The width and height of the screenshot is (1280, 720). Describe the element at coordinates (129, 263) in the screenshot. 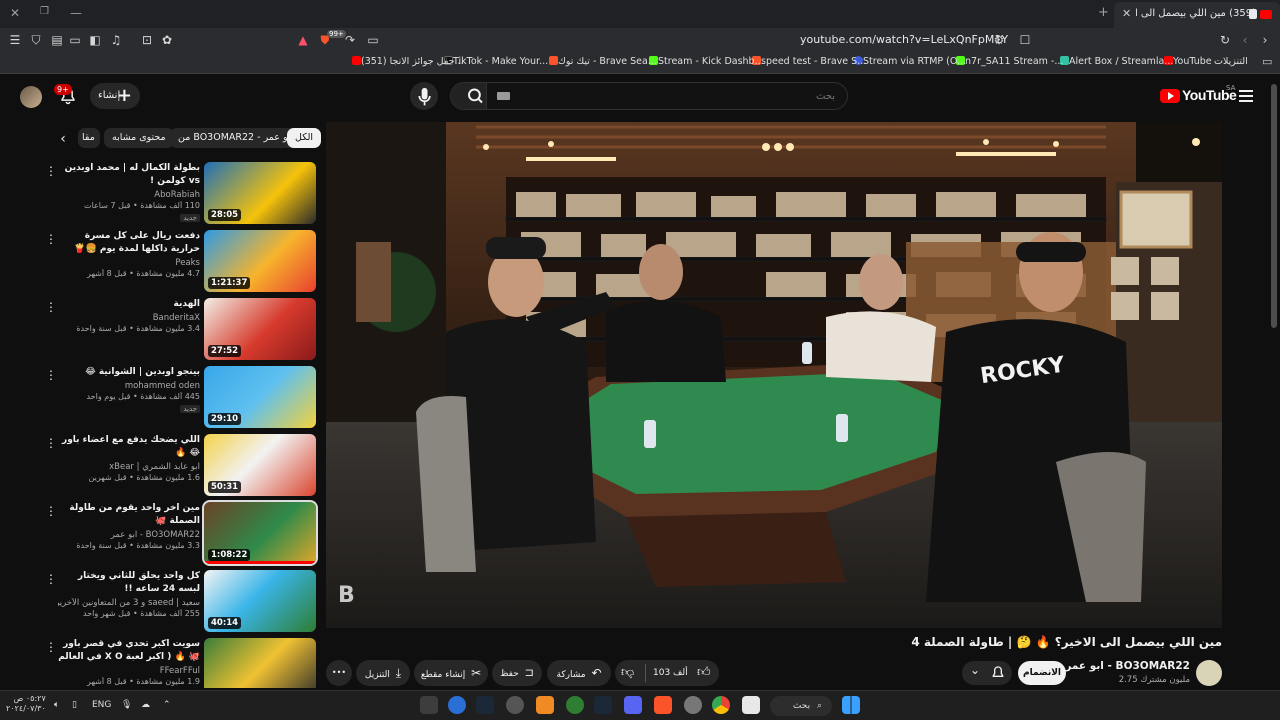

I see `recommendation-channel: Peaks` at that location.